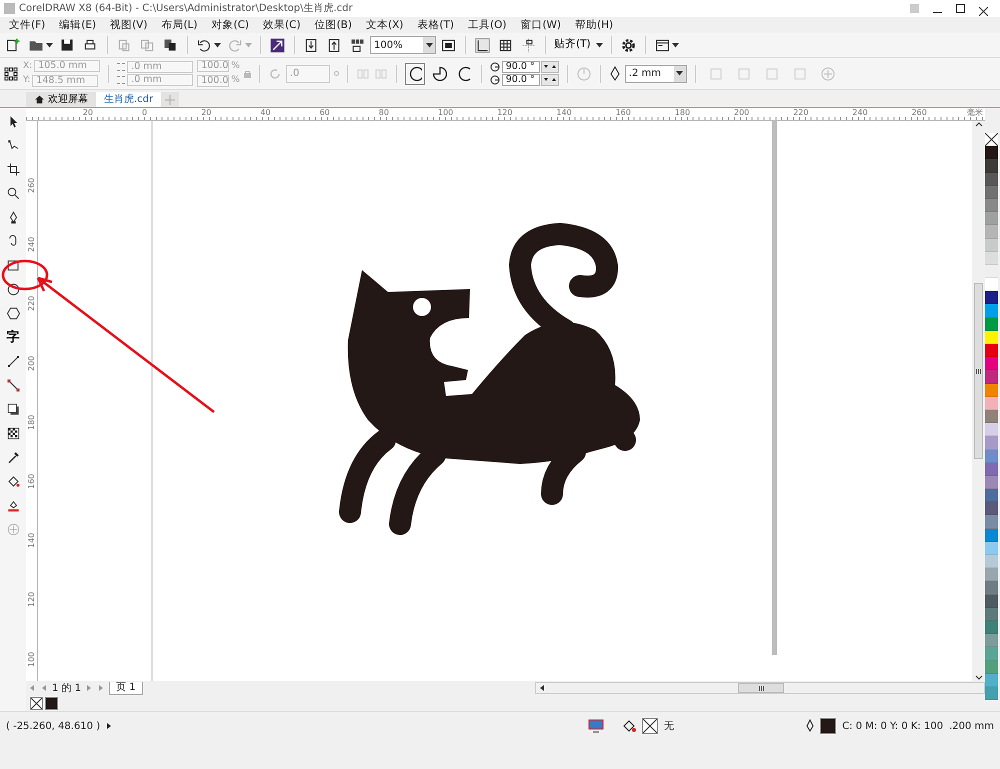  What do you see at coordinates (978, 124) in the screenshot?
I see `scroll-up-icon` at bounding box center [978, 124].